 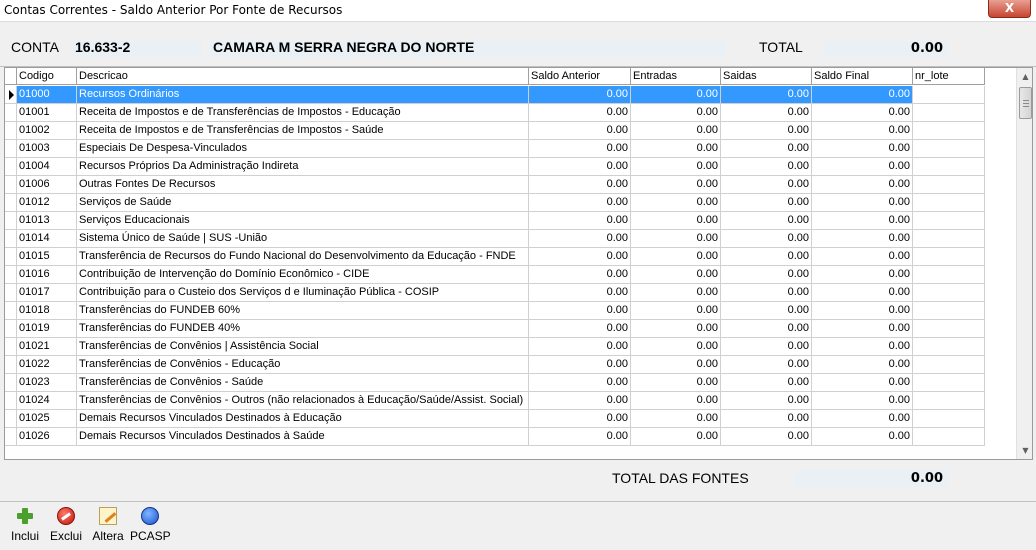 What do you see at coordinates (303, 311) in the screenshot?
I see `col-descricao-cell: Transferências do FUNDEB 60%` at bounding box center [303, 311].